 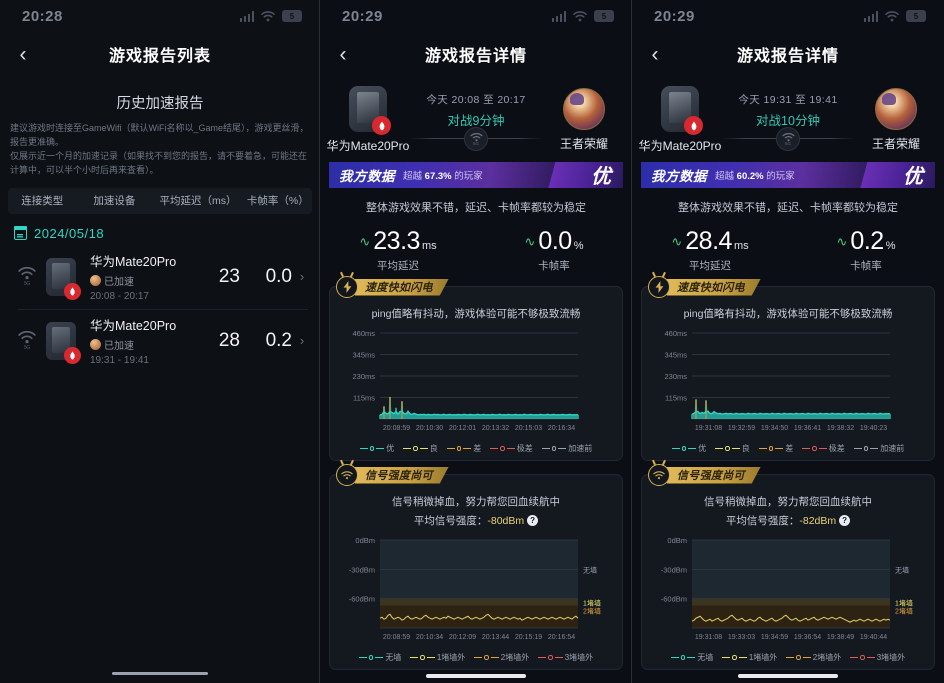 I want to click on signal-avg-row: 平均信号强度：-82dBm?, so click(x=788, y=520).